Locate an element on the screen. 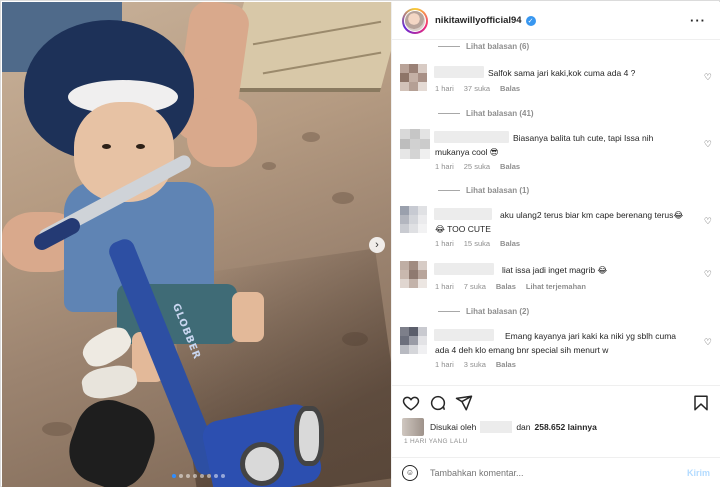 This screenshot has width=720, height=487. liker-name-redacted is located at coordinates (496, 427).